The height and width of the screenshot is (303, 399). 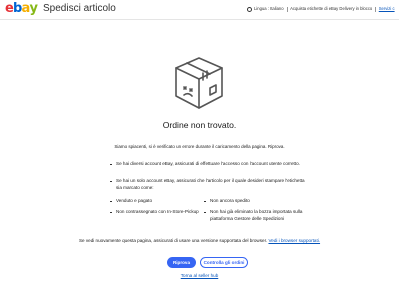 I want to click on page-title: Ordine non trovato., so click(x=199, y=125).